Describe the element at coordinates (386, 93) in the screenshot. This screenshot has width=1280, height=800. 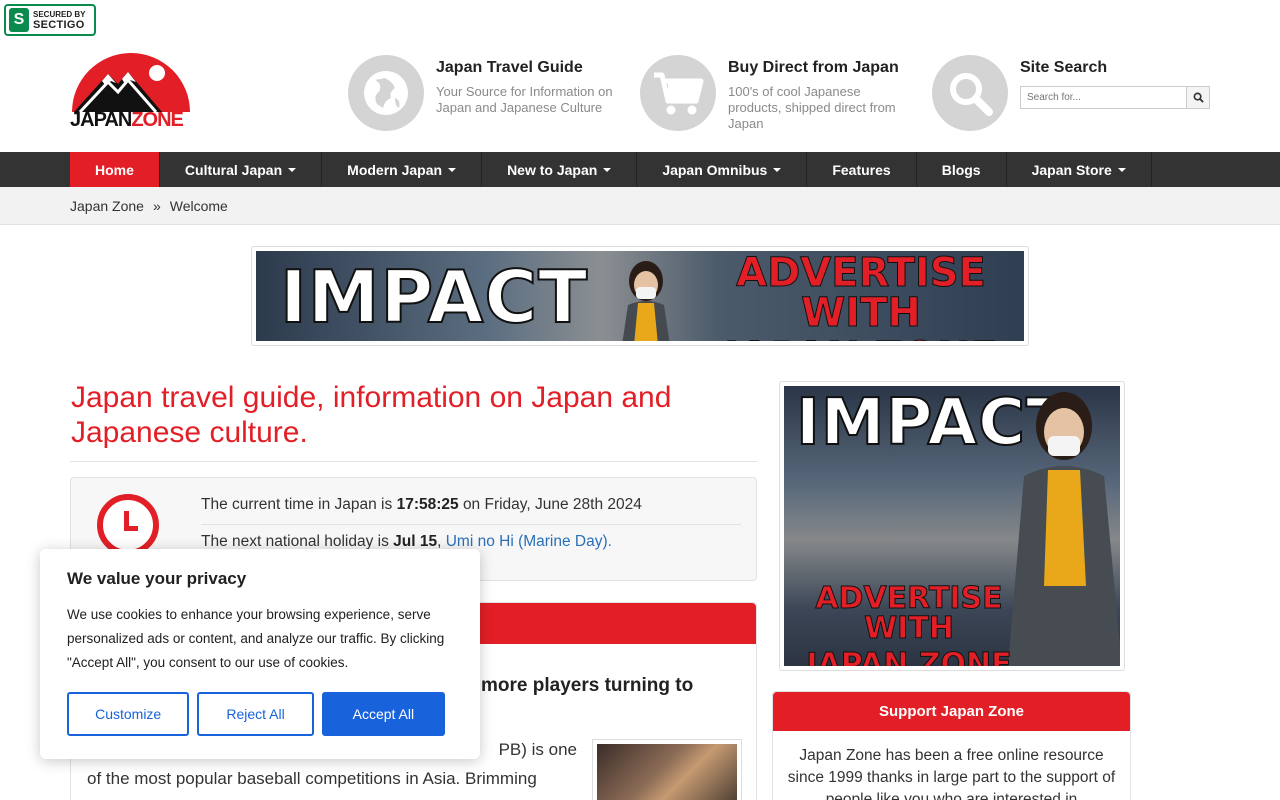
I see `globe-icon` at that location.